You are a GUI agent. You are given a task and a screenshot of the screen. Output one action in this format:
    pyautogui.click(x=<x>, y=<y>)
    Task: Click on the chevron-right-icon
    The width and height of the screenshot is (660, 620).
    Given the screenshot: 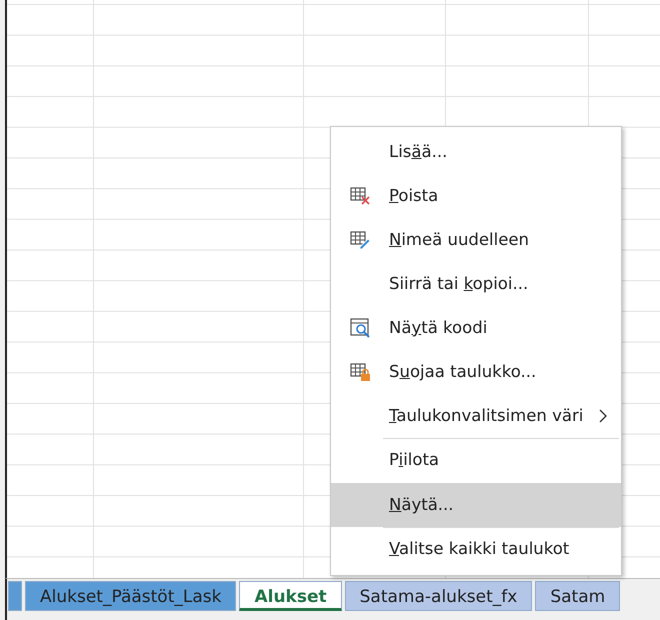 What is the action you would take?
    pyautogui.click(x=603, y=416)
    